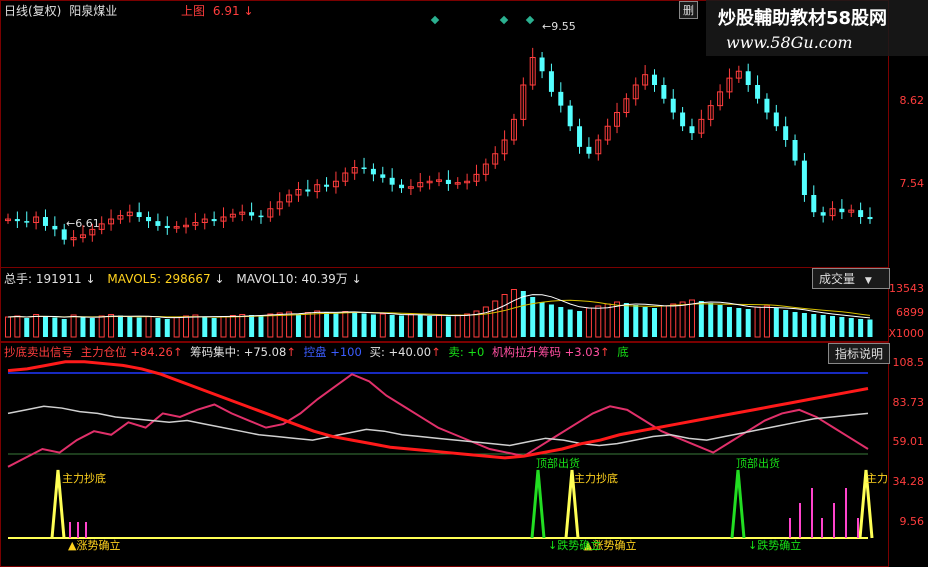 The height and width of the screenshot is (567, 928). What do you see at coordinates (324, 279) in the screenshot?
I see `ma10-value: 40.39万` at bounding box center [324, 279].